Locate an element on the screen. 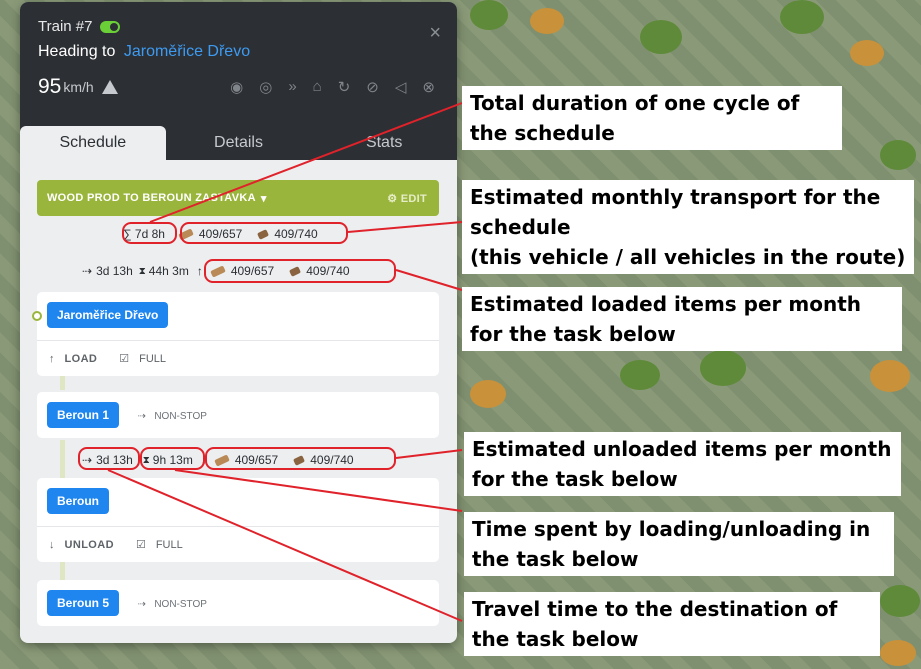 The image size is (921, 669). schedule-name: WOOD PROD TO BEROUN ZASTAVKA is located at coordinates (151, 198).